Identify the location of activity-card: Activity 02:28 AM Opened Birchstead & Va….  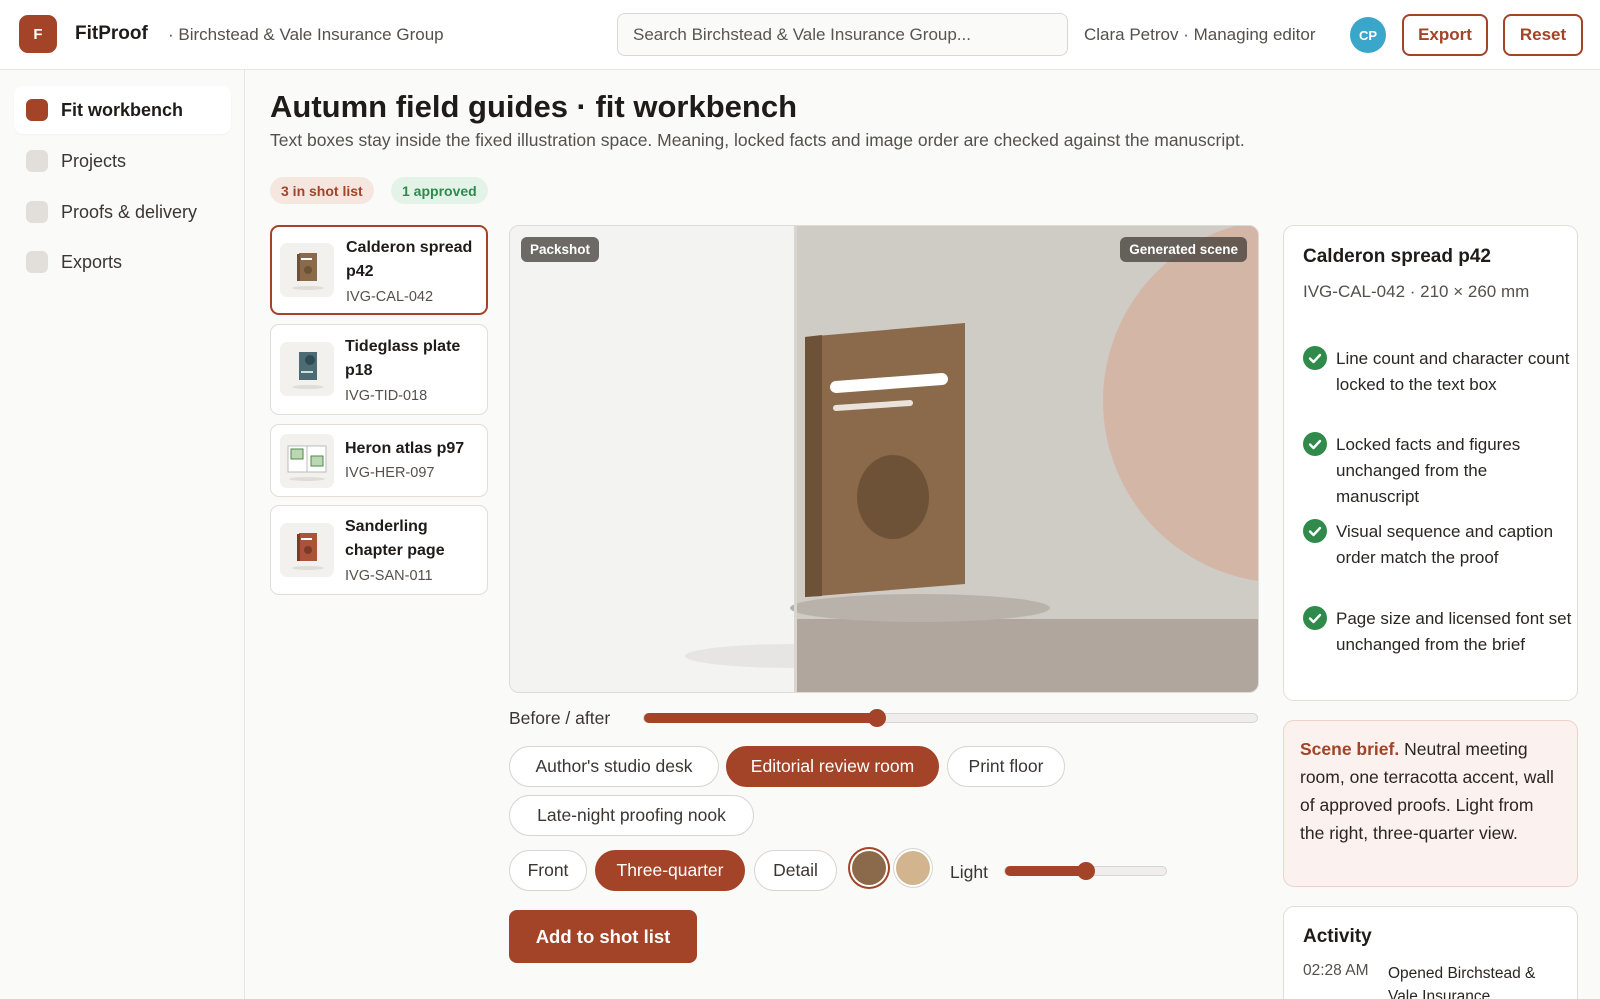
(1430, 952).